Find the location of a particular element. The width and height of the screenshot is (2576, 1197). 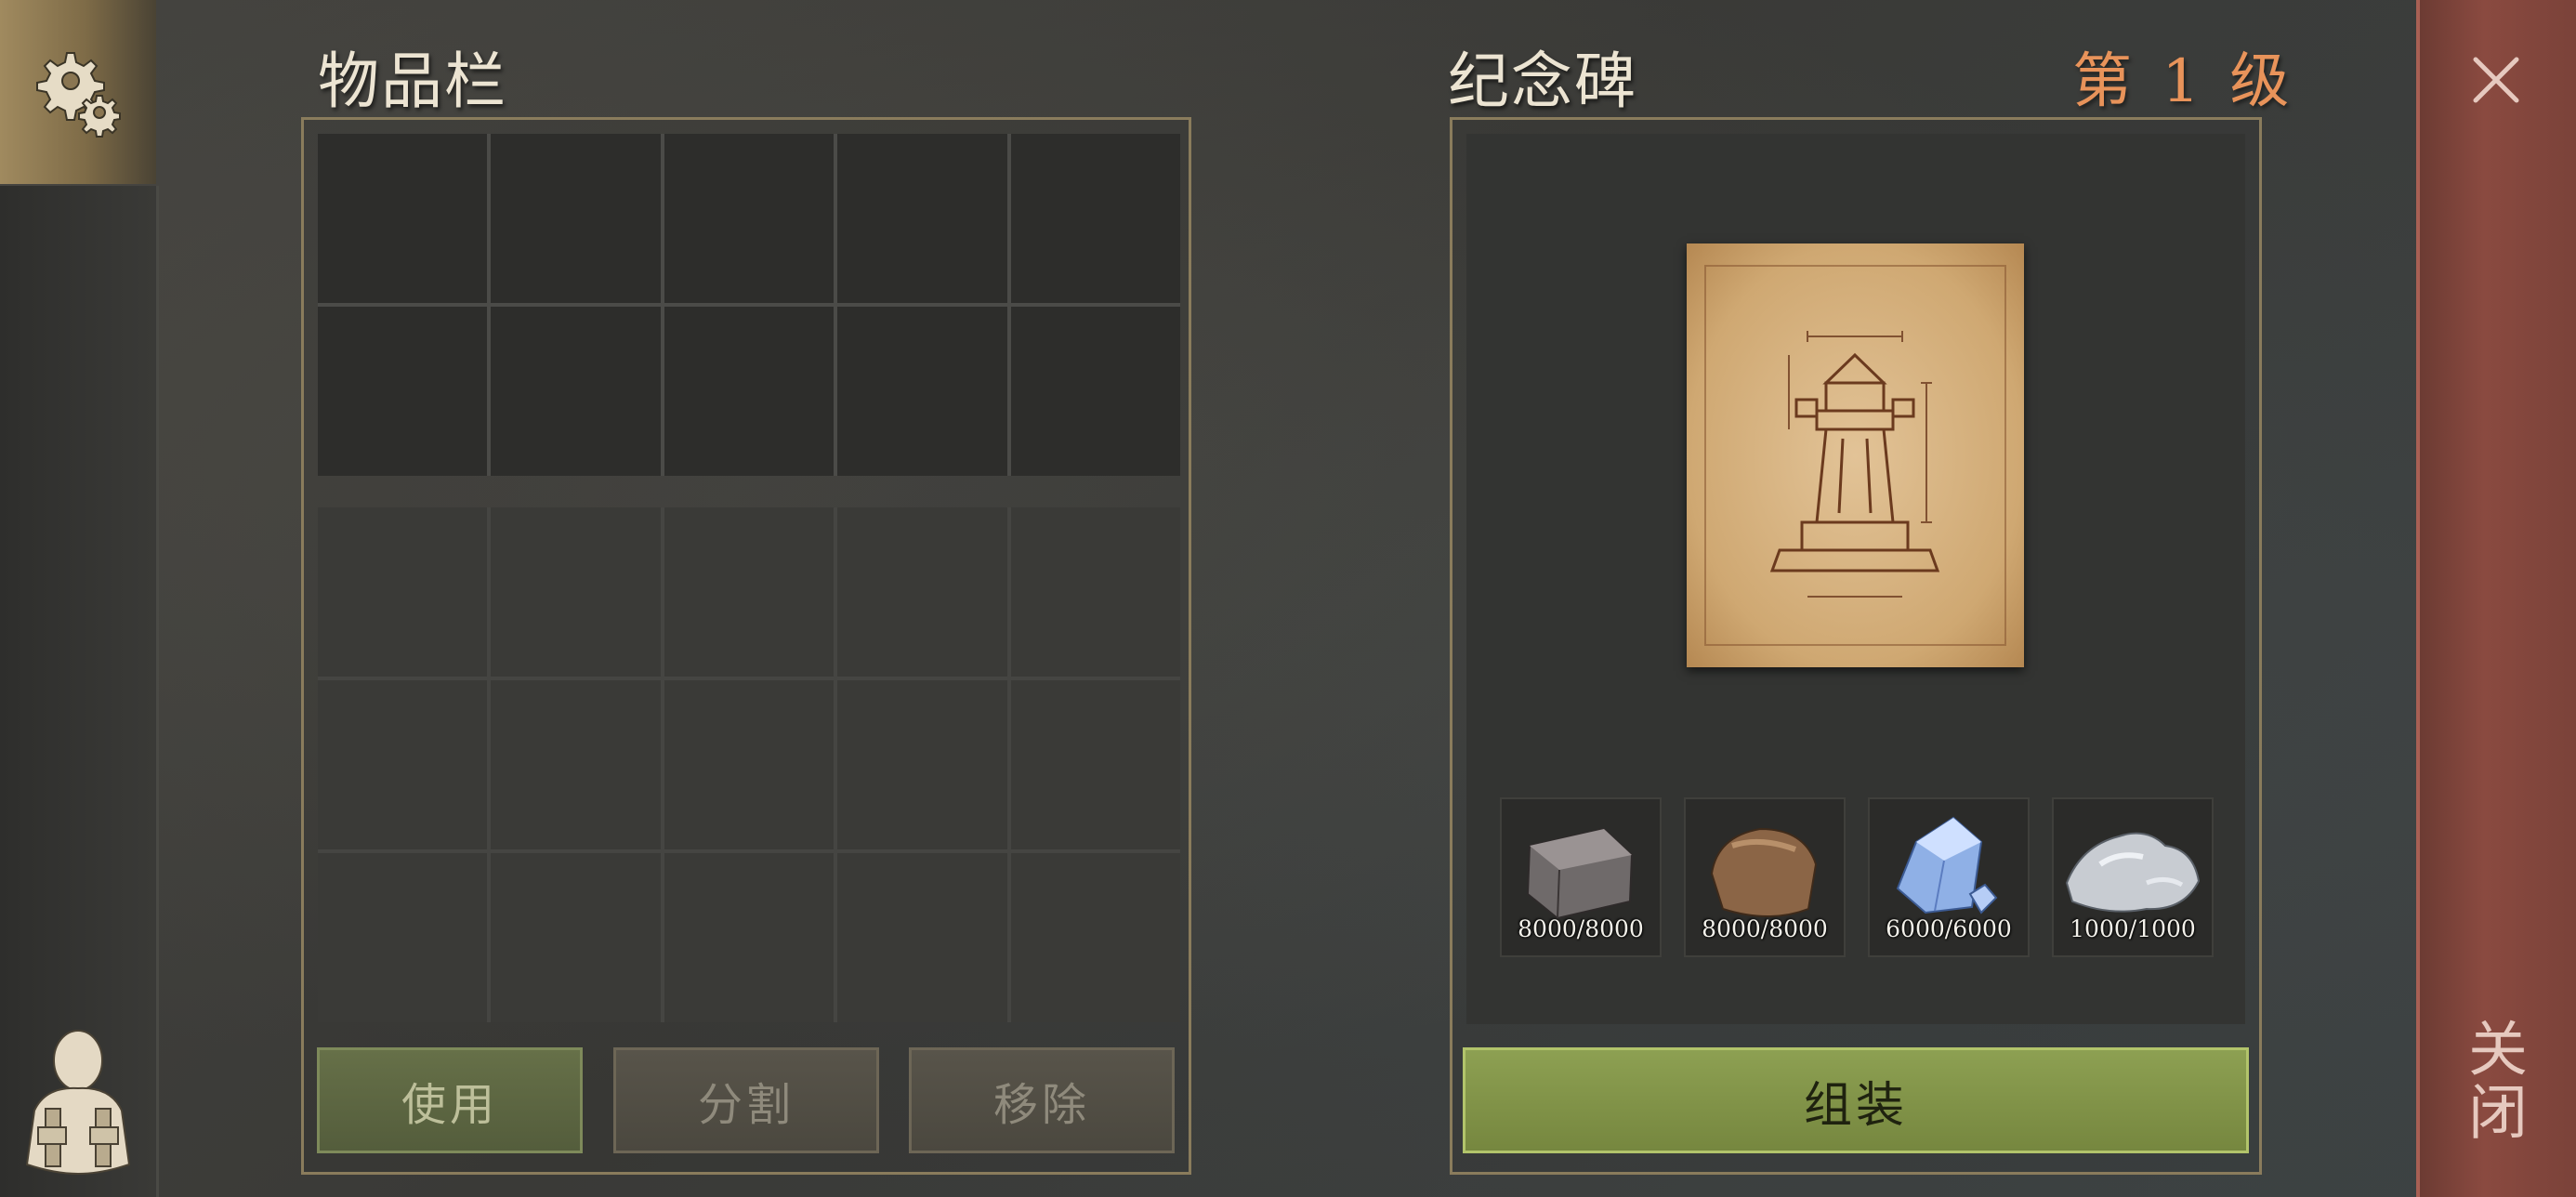

close-button is located at coordinates (2496, 79).